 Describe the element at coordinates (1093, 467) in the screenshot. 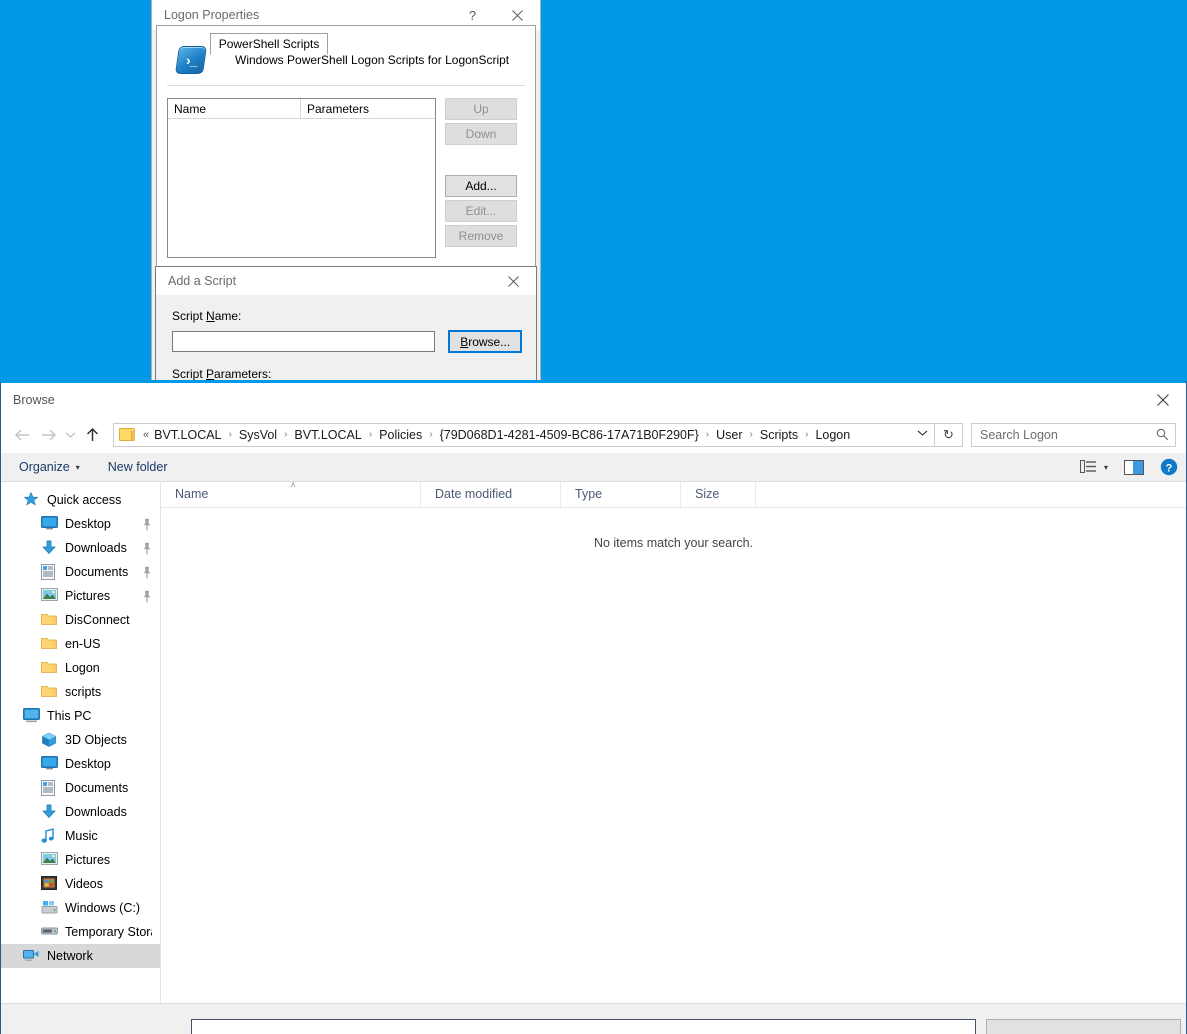

I see `view-list-icon: ▾` at that location.